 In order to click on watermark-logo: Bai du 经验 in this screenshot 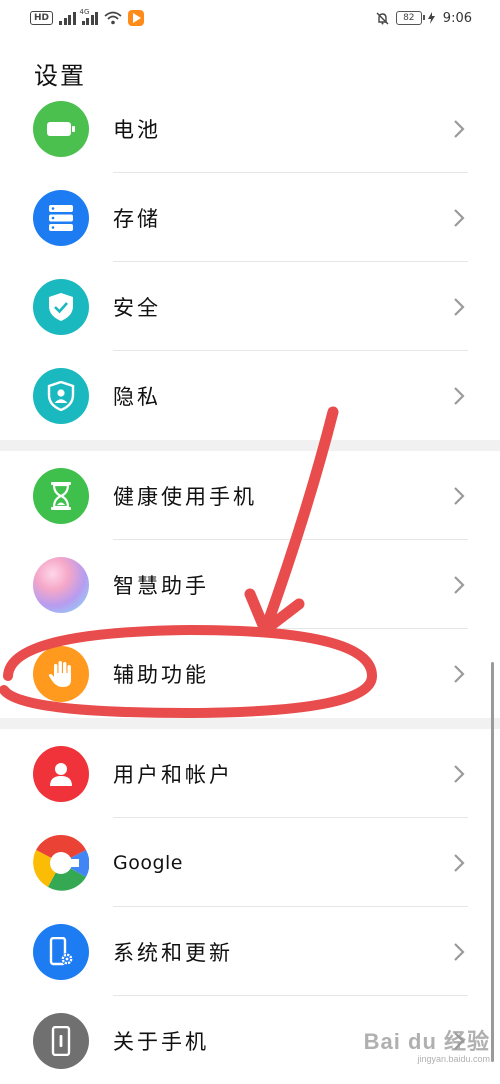, I will do `click(426, 1041)`.